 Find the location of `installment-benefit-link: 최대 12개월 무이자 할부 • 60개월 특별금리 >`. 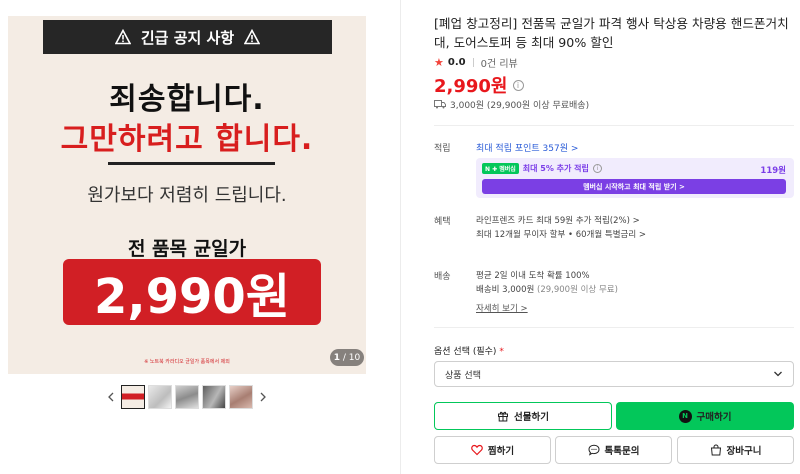

installment-benefit-link: 최대 12개월 무이자 할부 • 60개월 특별금리 > is located at coordinates (561, 234).